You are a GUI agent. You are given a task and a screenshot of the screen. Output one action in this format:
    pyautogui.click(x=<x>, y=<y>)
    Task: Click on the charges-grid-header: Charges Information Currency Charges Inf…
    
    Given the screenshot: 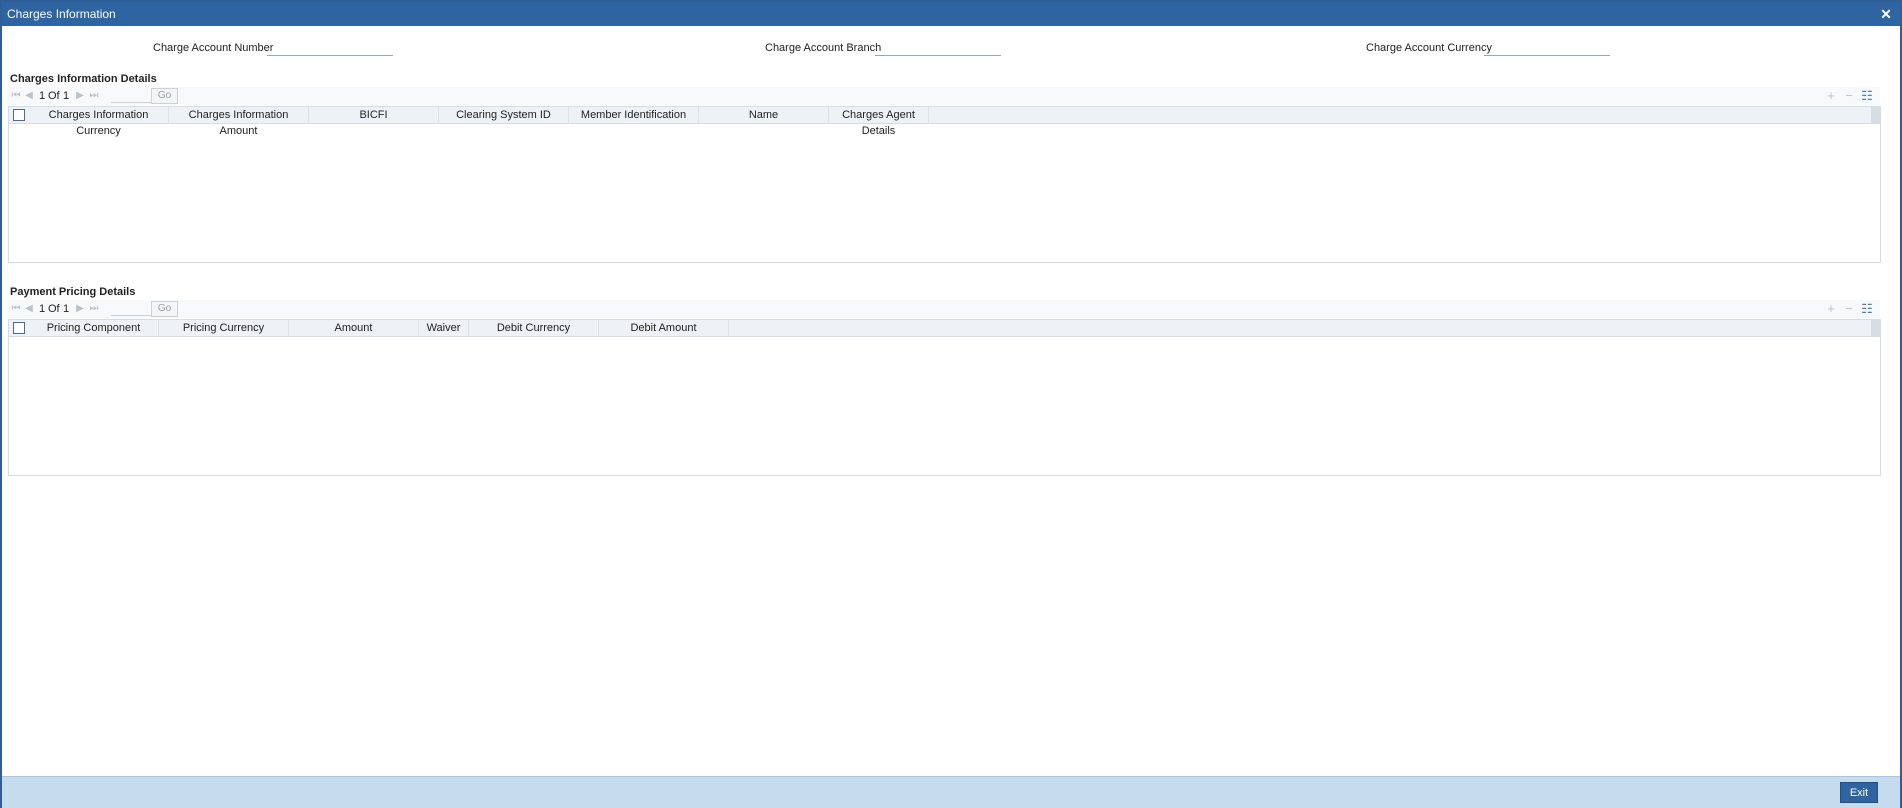 What is the action you would take?
    pyautogui.click(x=940, y=122)
    